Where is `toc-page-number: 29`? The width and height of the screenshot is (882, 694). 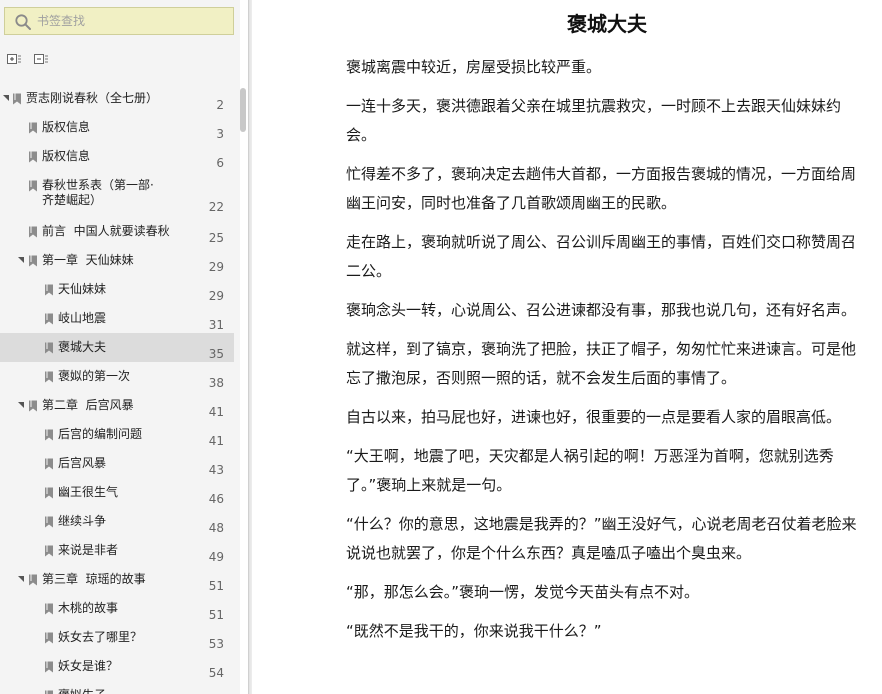 toc-page-number: 29 is located at coordinates (216, 296).